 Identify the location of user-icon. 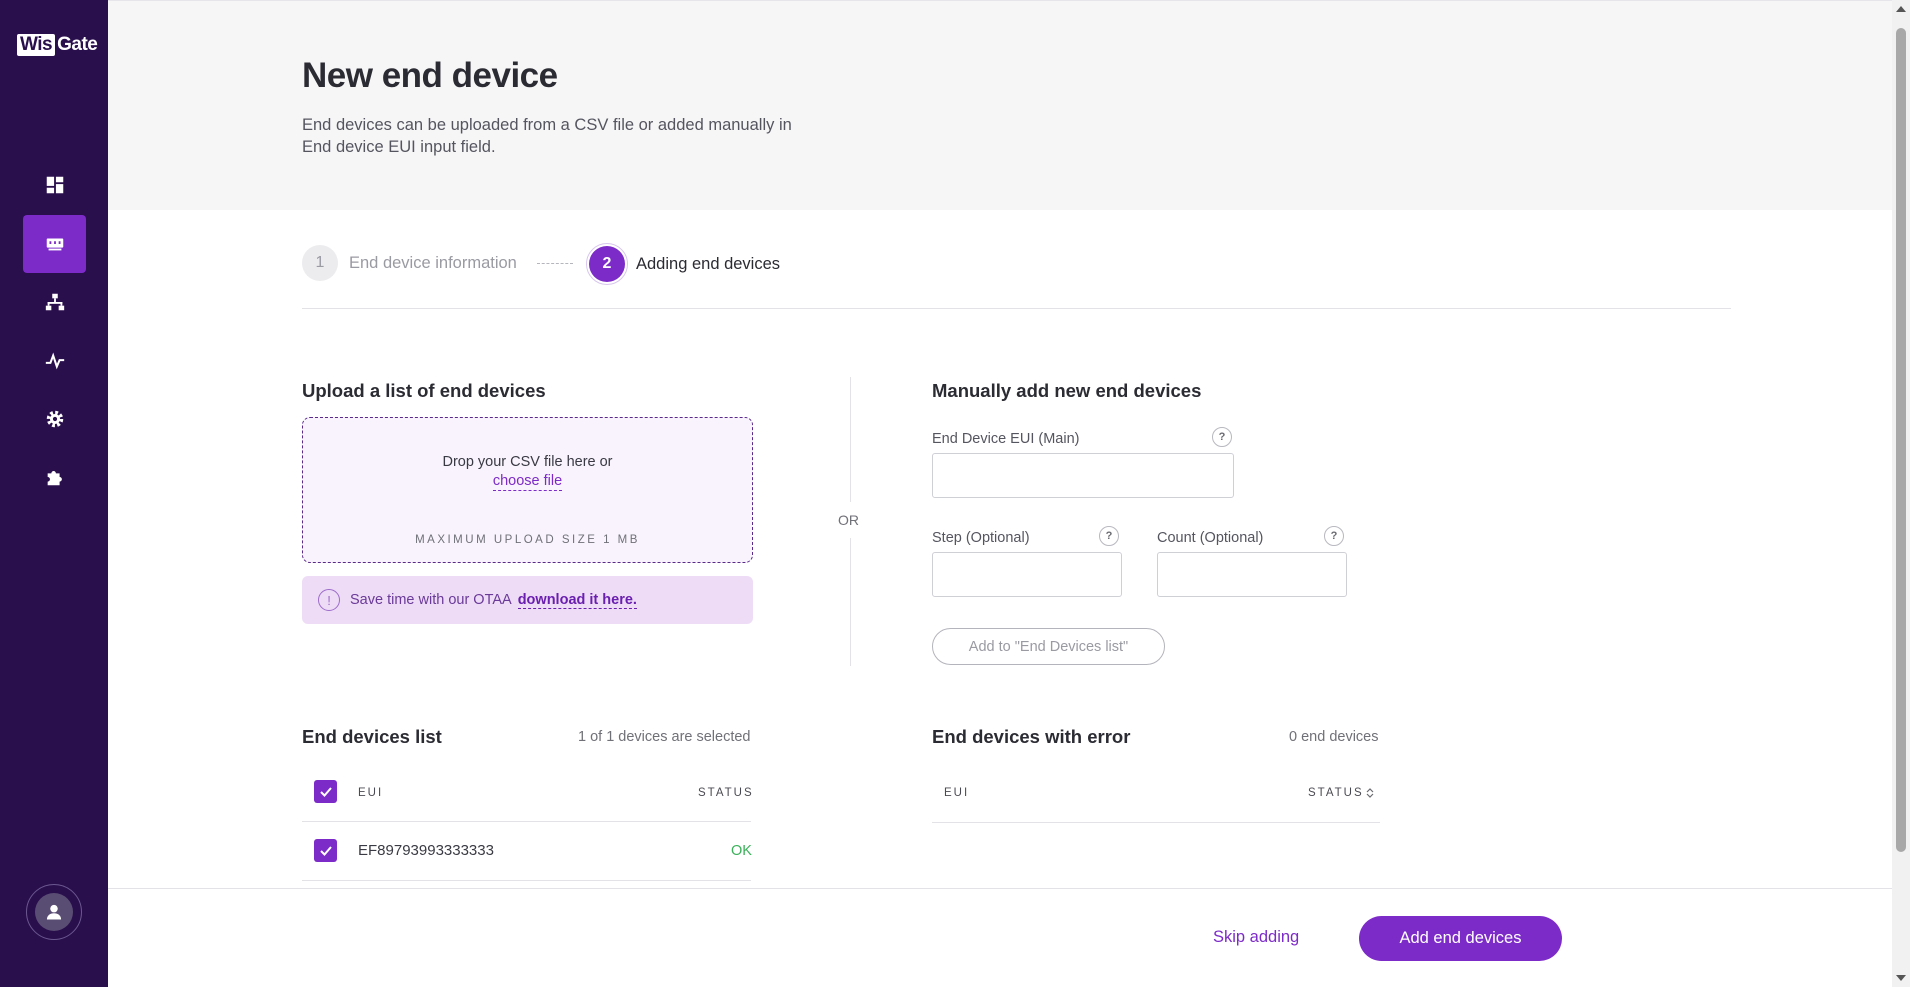
(54, 912).